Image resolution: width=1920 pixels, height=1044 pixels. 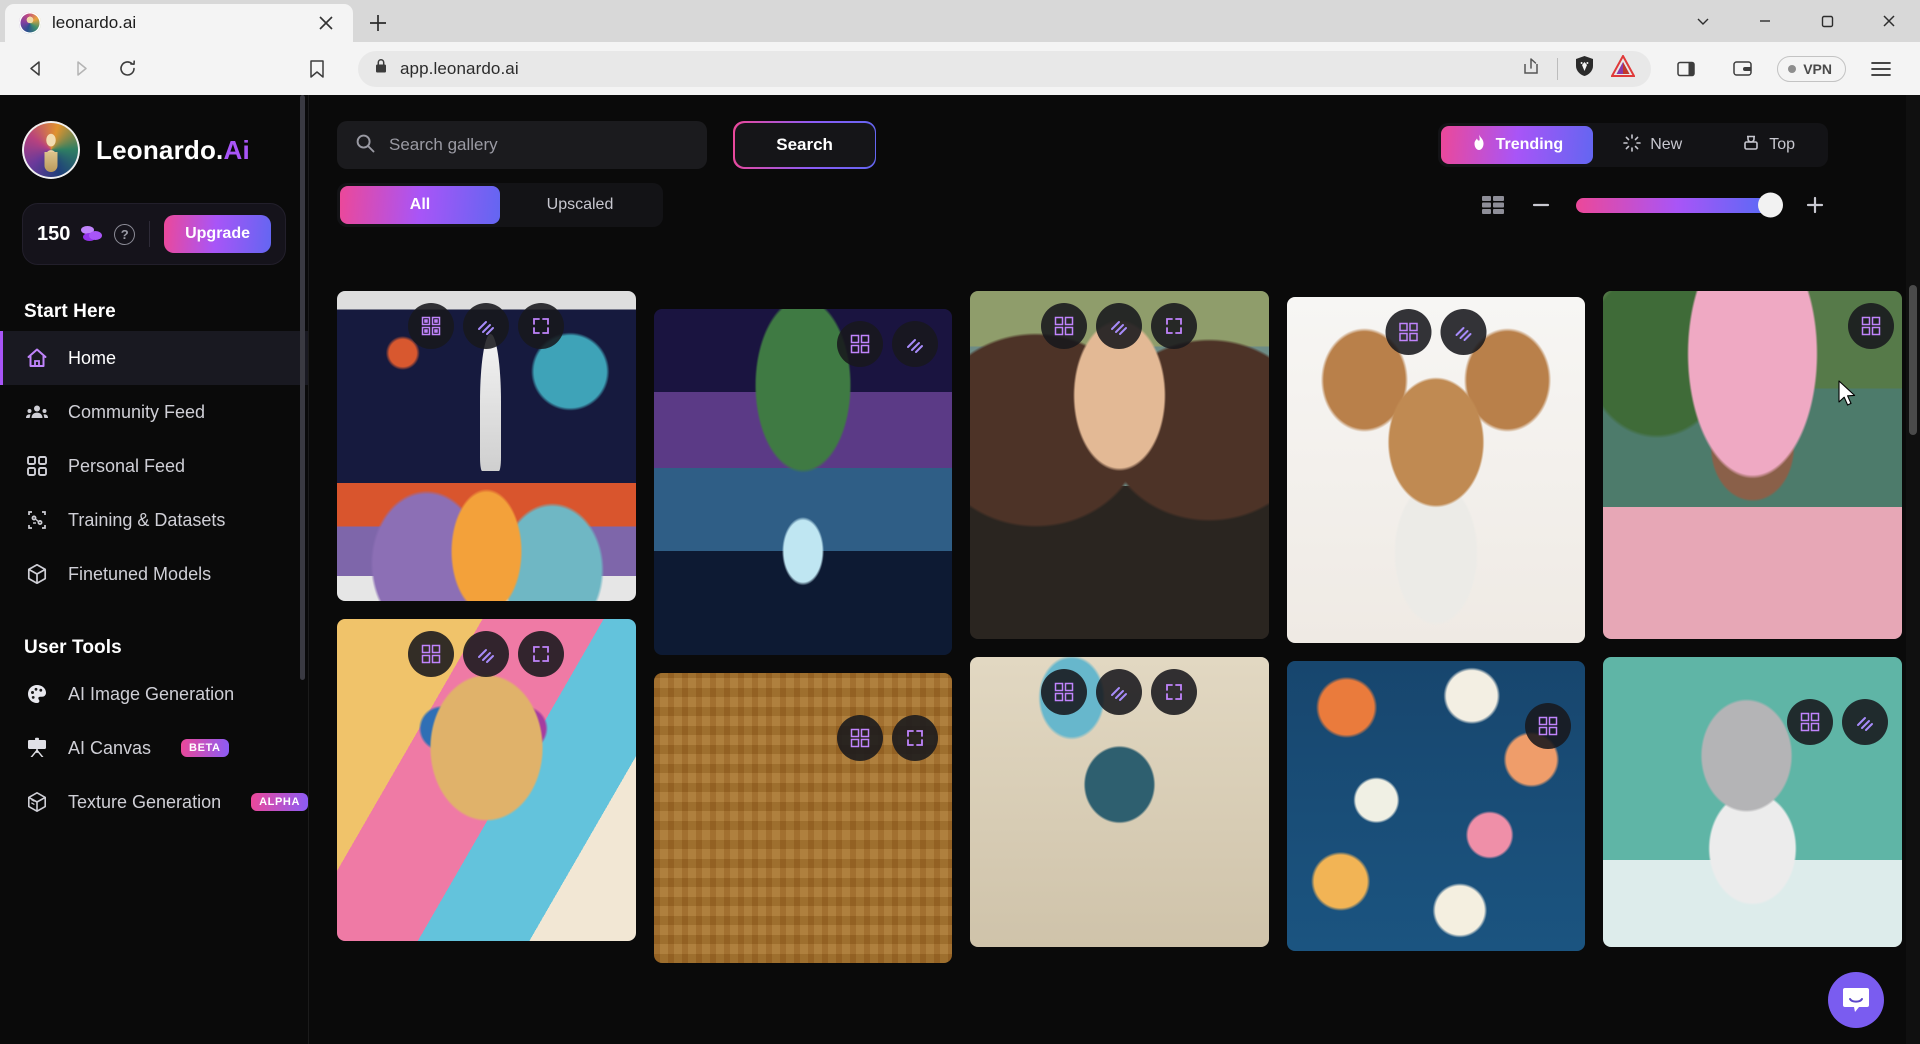 What do you see at coordinates (486, 780) in the screenshot?
I see `gallery-card-lion-sunglasses-illustration` at bounding box center [486, 780].